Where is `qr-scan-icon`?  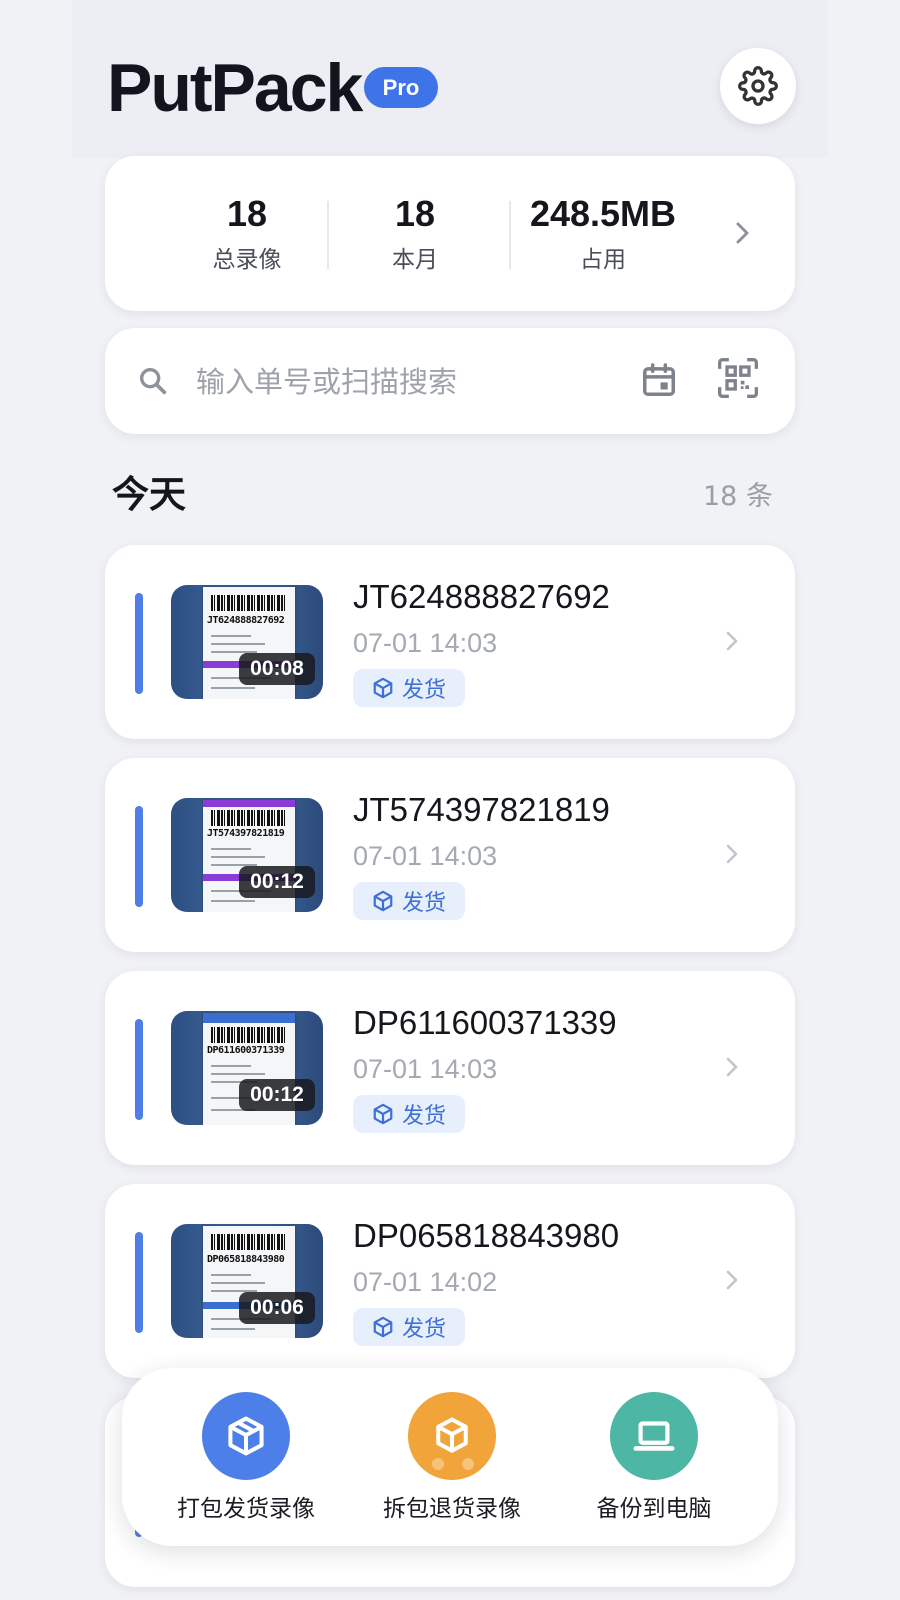
qr-scan-icon is located at coordinates (738, 378).